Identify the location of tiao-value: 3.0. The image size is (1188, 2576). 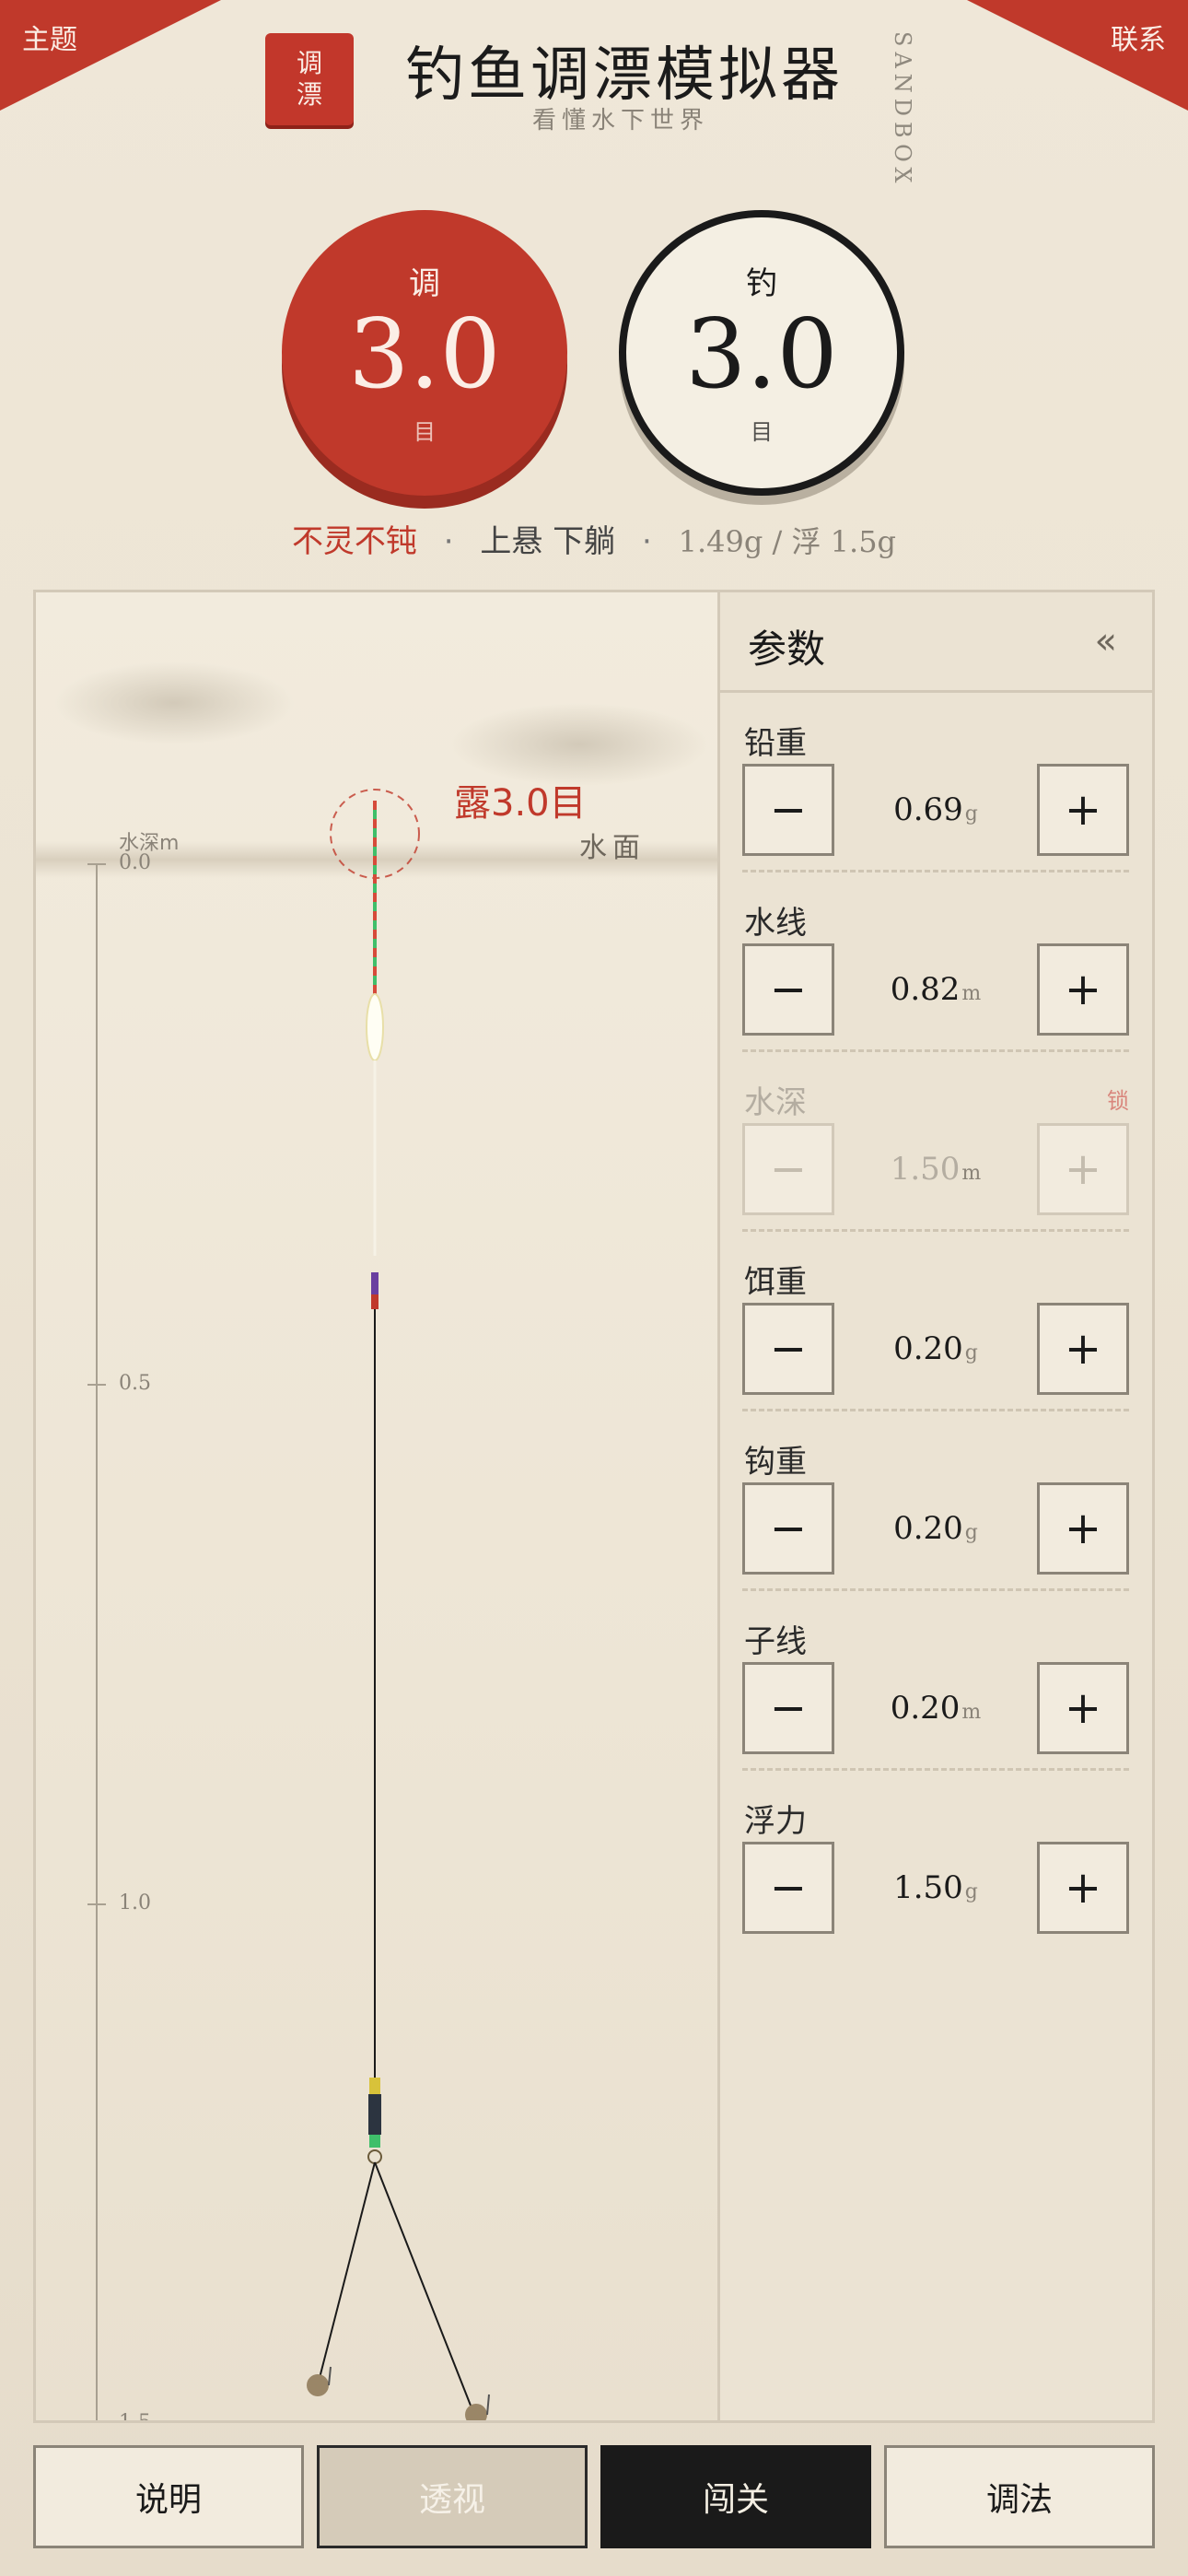
(424, 354).